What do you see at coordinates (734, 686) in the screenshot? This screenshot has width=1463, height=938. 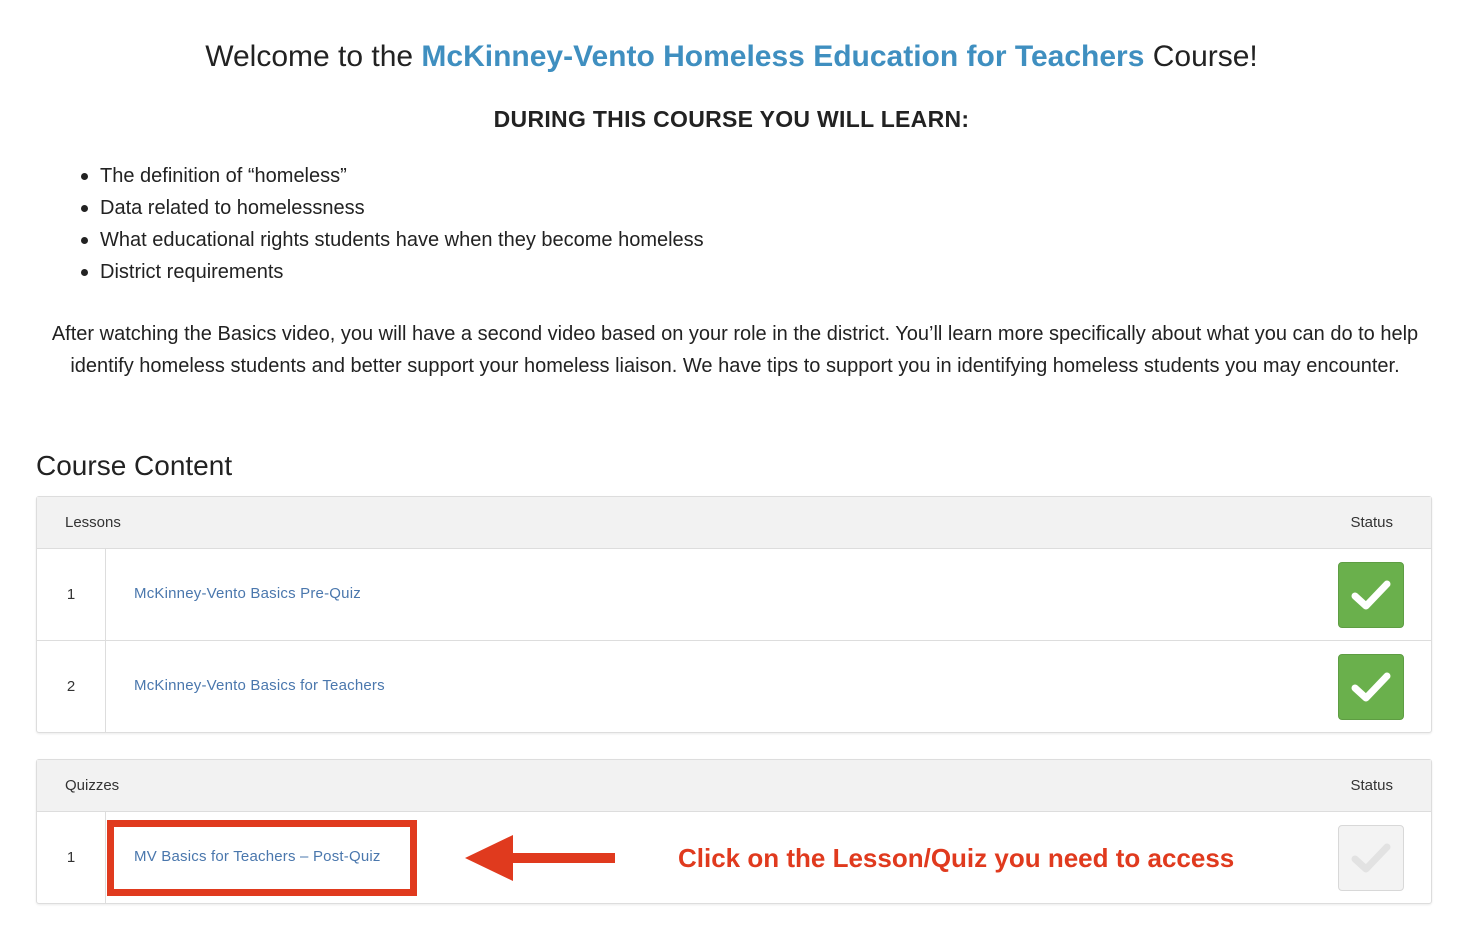 I see `table-row: 2 McKinney-Vento Basics for Teachers` at bounding box center [734, 686].